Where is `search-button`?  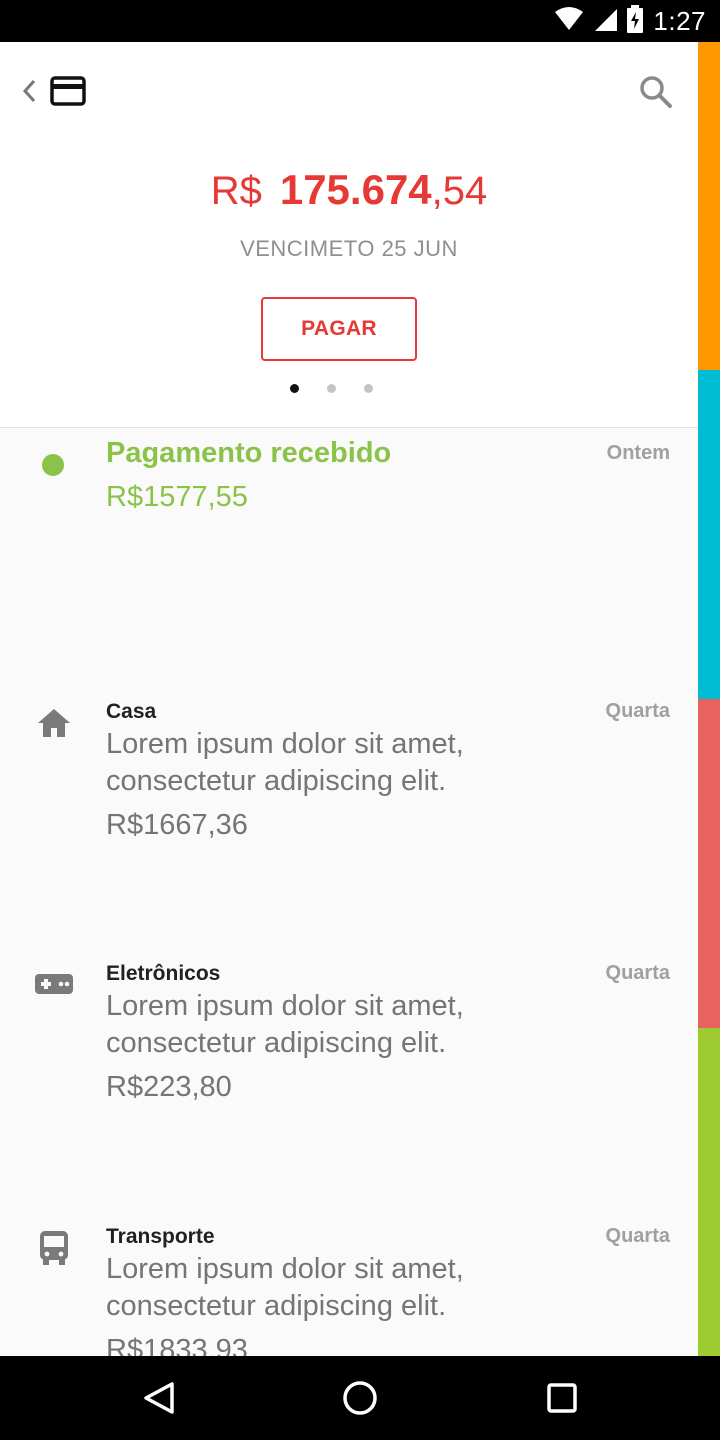
search-button is located at coordinates (656, 92).